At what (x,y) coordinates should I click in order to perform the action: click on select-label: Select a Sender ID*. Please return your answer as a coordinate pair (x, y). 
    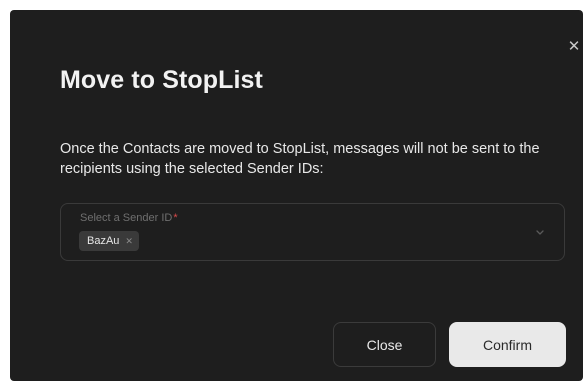
    Looking at the image, I should click on (129, 218).